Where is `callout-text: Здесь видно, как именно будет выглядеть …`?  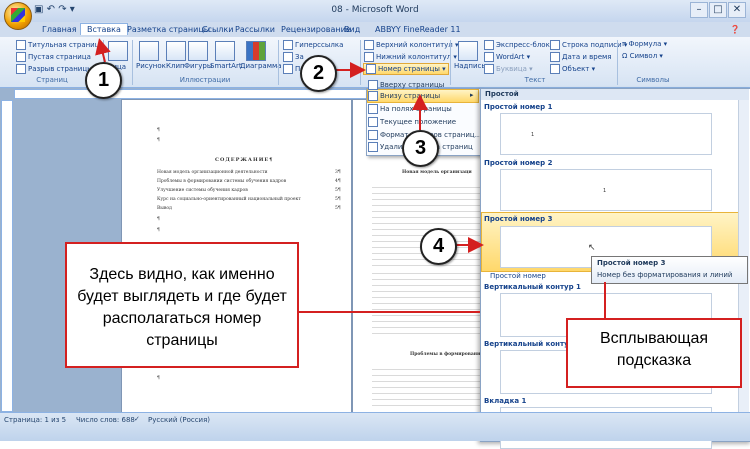 callout-text: Здесь видно, как именно будет выглядеть … is located at coordinates (182, 307).